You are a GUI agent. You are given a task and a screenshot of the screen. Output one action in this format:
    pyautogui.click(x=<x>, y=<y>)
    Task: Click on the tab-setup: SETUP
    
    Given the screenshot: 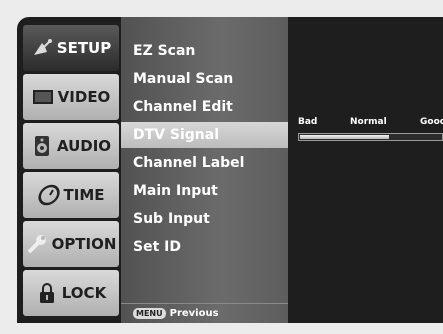 What is the action you would take?
    pyautogui.click(x=71, y=48)
    